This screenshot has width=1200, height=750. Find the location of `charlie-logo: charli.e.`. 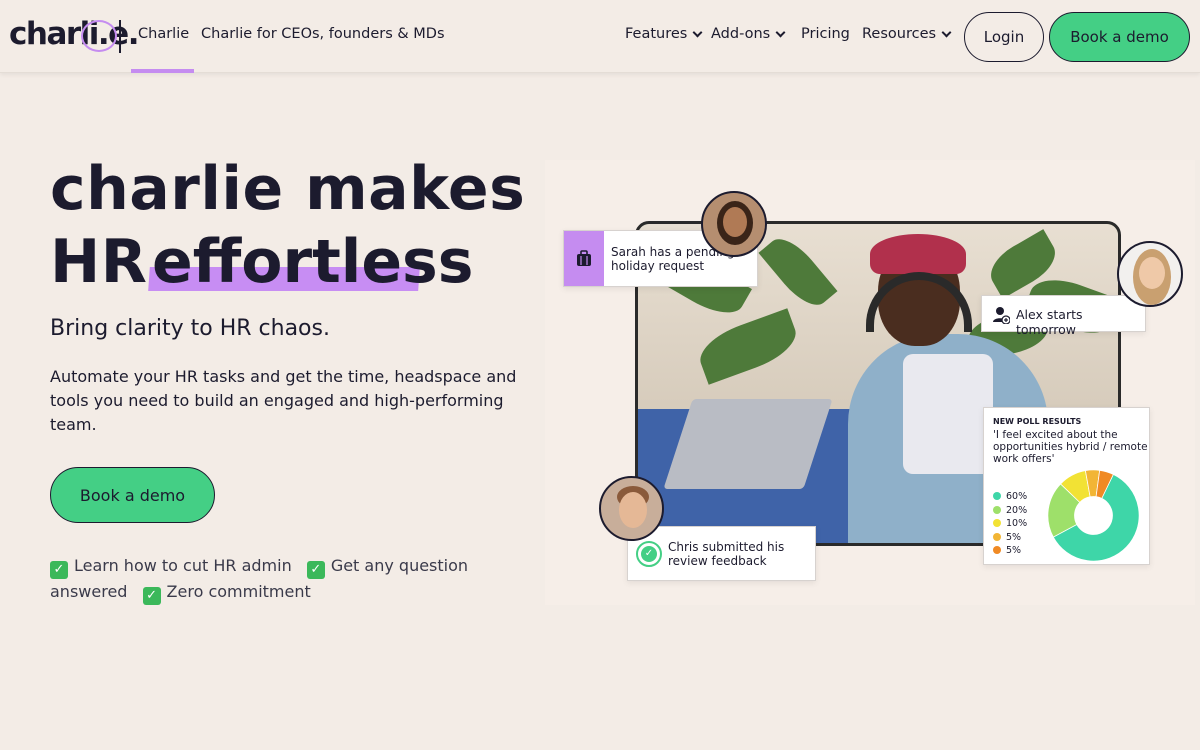

charlie-logo: charli.e. is located at coordinates (74, 34).